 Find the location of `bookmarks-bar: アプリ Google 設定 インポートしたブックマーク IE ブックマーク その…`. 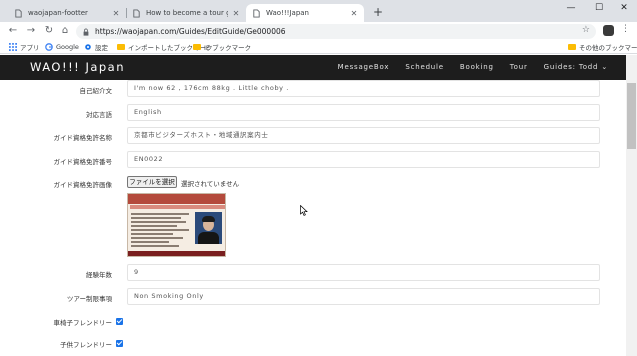

bookmarks-bar: アプリ Google 設定 インポートしたブックマーク IE ブックマーク その… is located at coordinates (318, 47).